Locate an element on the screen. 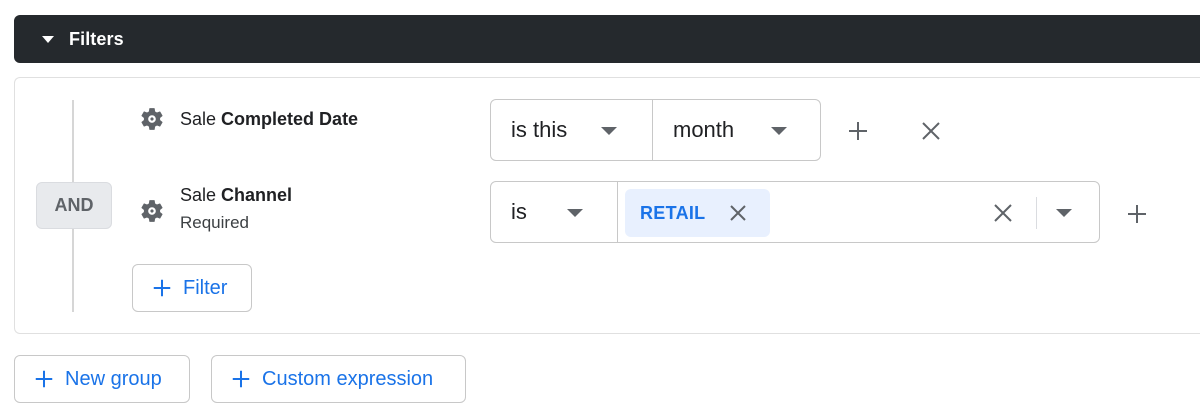 This screenshot has height=419, width=1200. remove-filter-close-icon is located at coordinates (931, 131).